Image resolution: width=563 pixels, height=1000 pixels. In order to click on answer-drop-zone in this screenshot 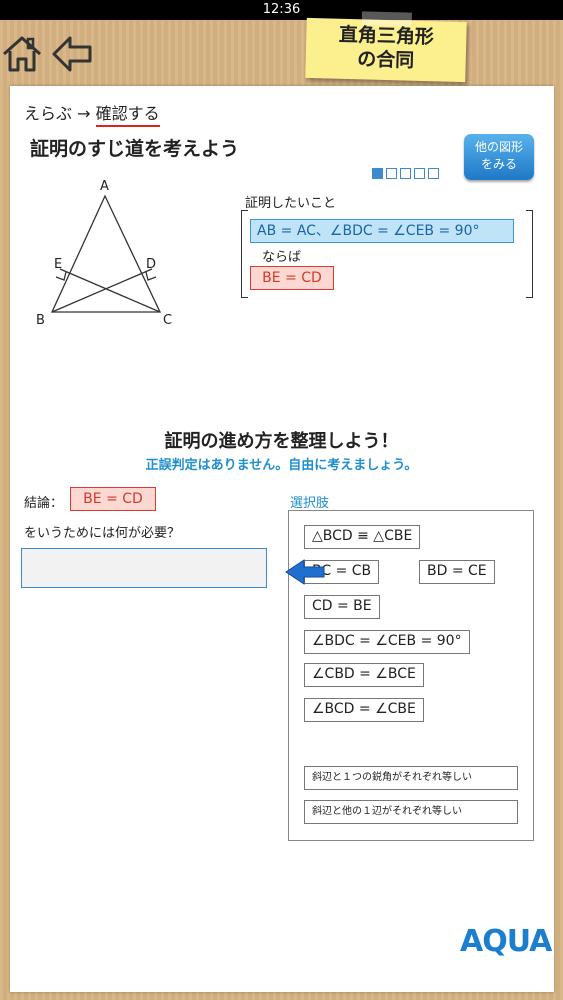, I will do `click(144, 568)`.